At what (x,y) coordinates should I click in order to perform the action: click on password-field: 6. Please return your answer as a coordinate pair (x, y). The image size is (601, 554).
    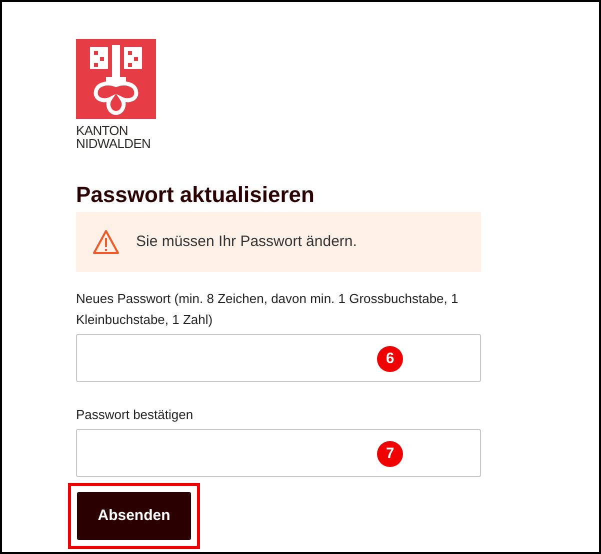
    Looking at the image, I should click on (278, 358).